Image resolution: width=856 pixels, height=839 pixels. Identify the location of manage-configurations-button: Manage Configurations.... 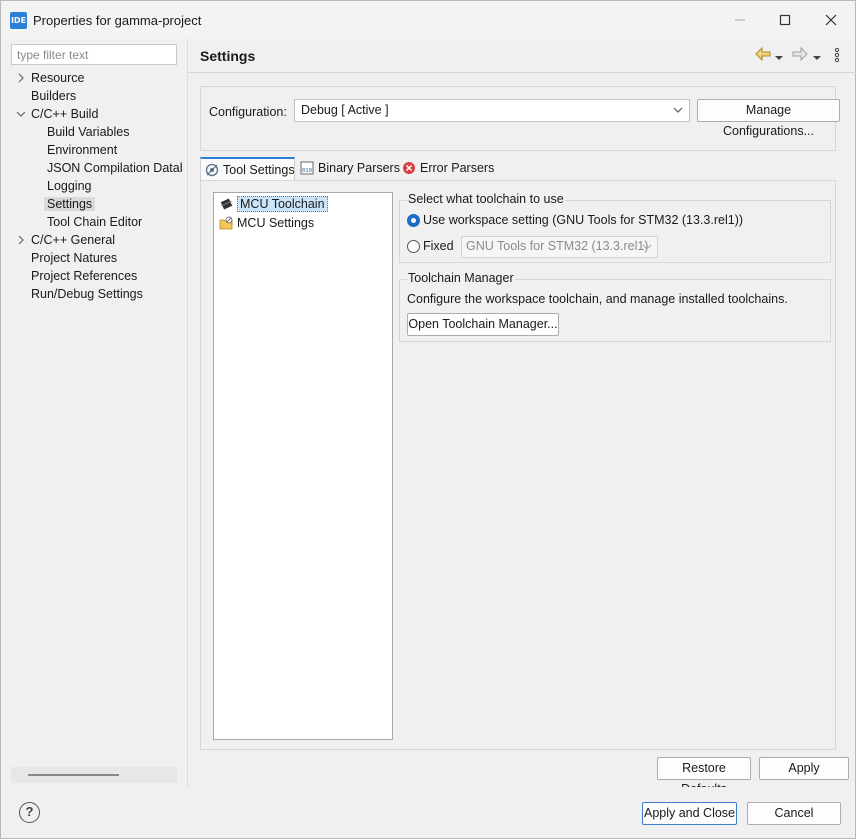
(768, 118).